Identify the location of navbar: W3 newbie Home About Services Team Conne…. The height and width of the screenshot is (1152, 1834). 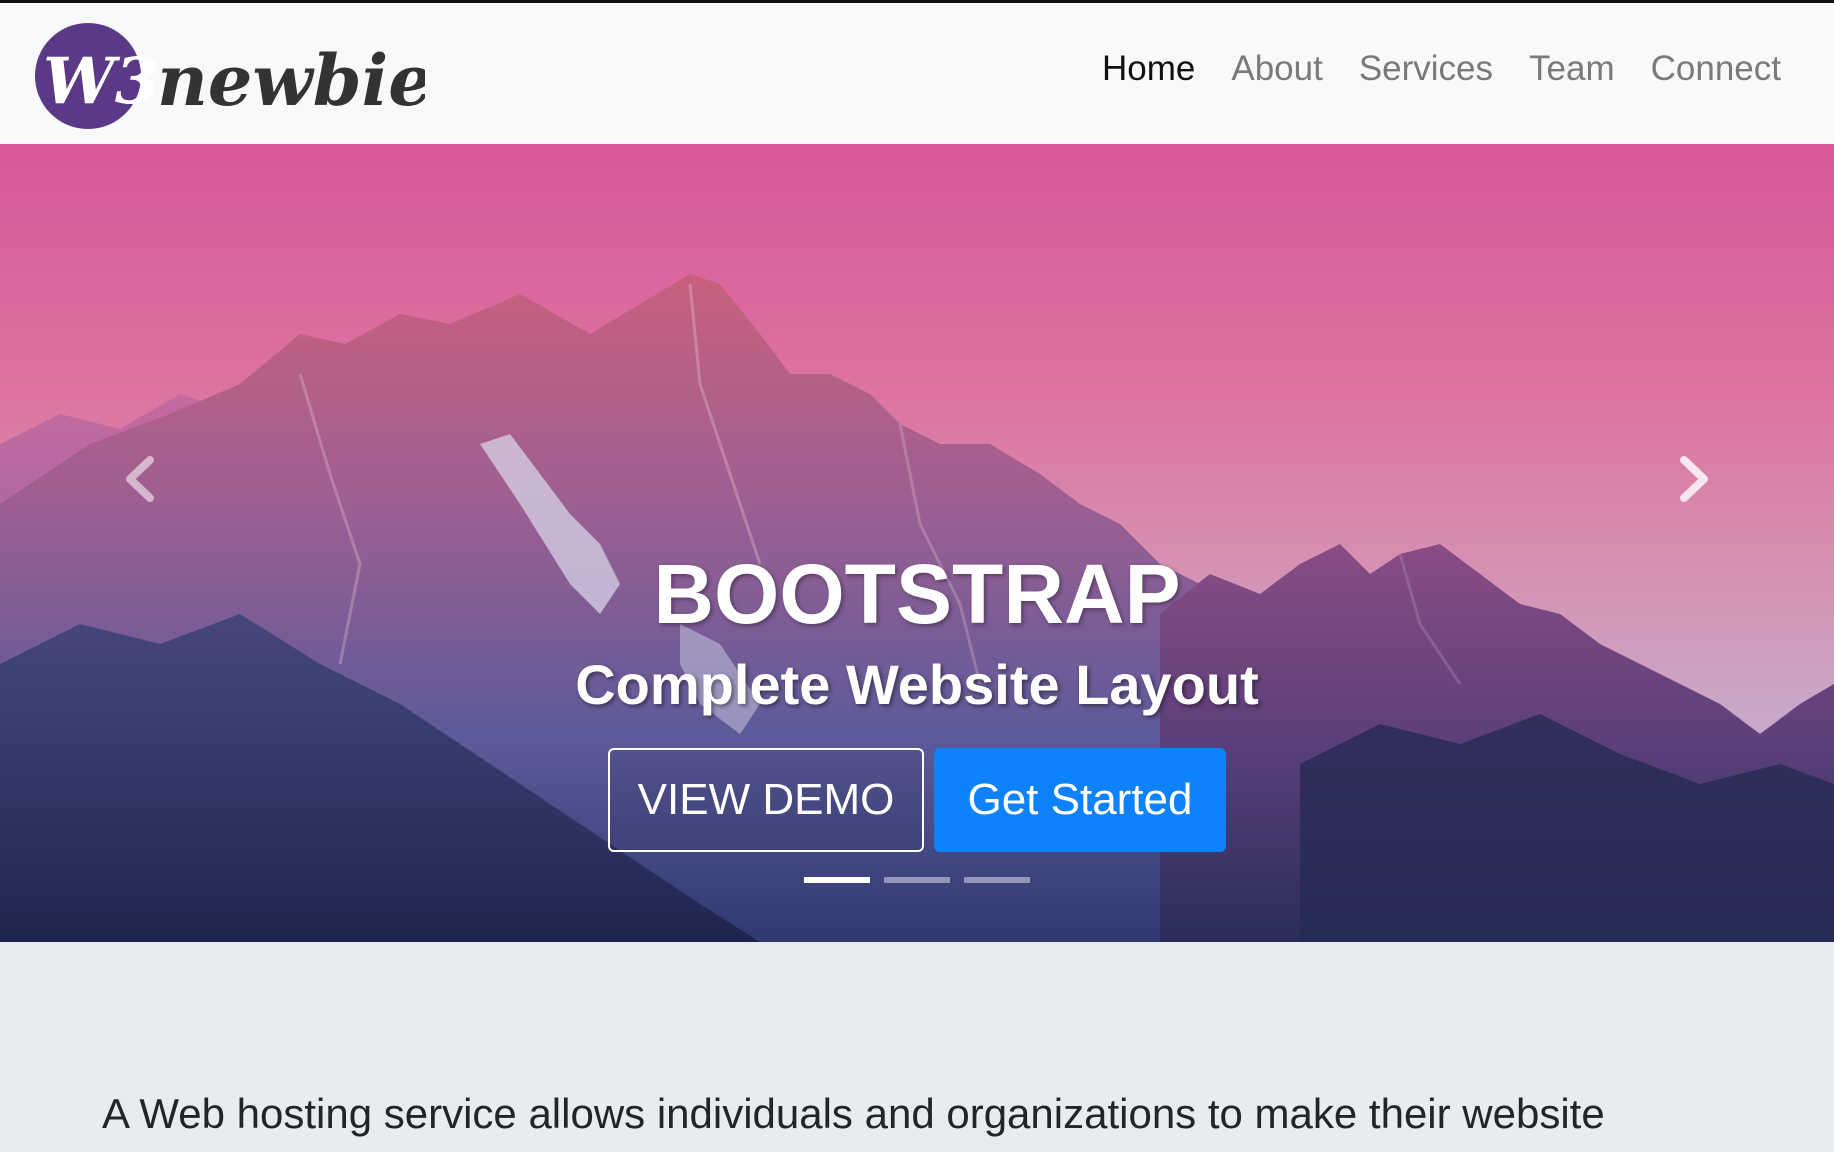
(917, 72).